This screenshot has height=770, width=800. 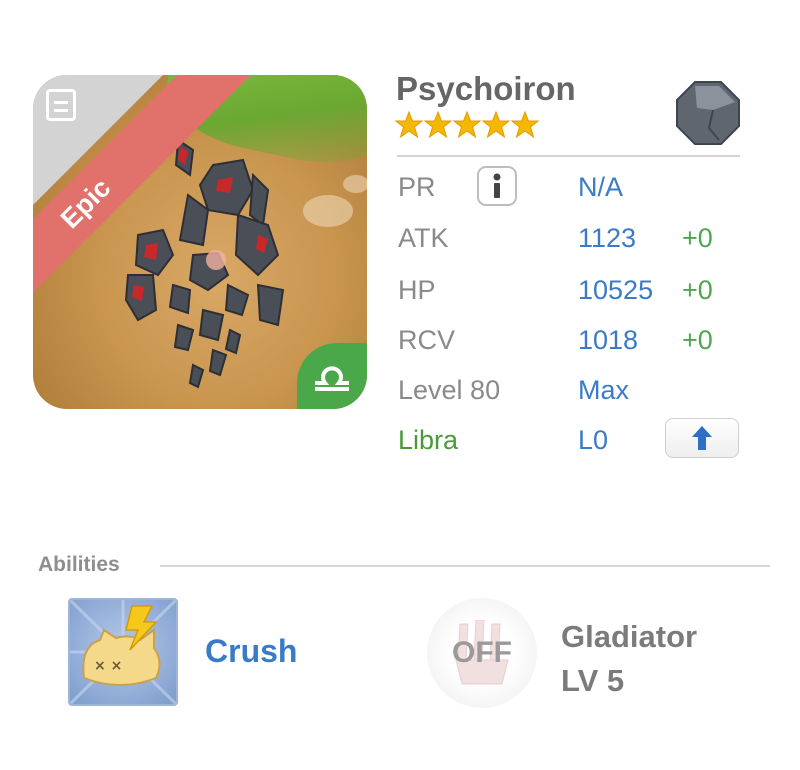 What do you see at coordinates (417, 187) in the screenshot?
I see `pr-label: PR` at bounding box center [417, 187].